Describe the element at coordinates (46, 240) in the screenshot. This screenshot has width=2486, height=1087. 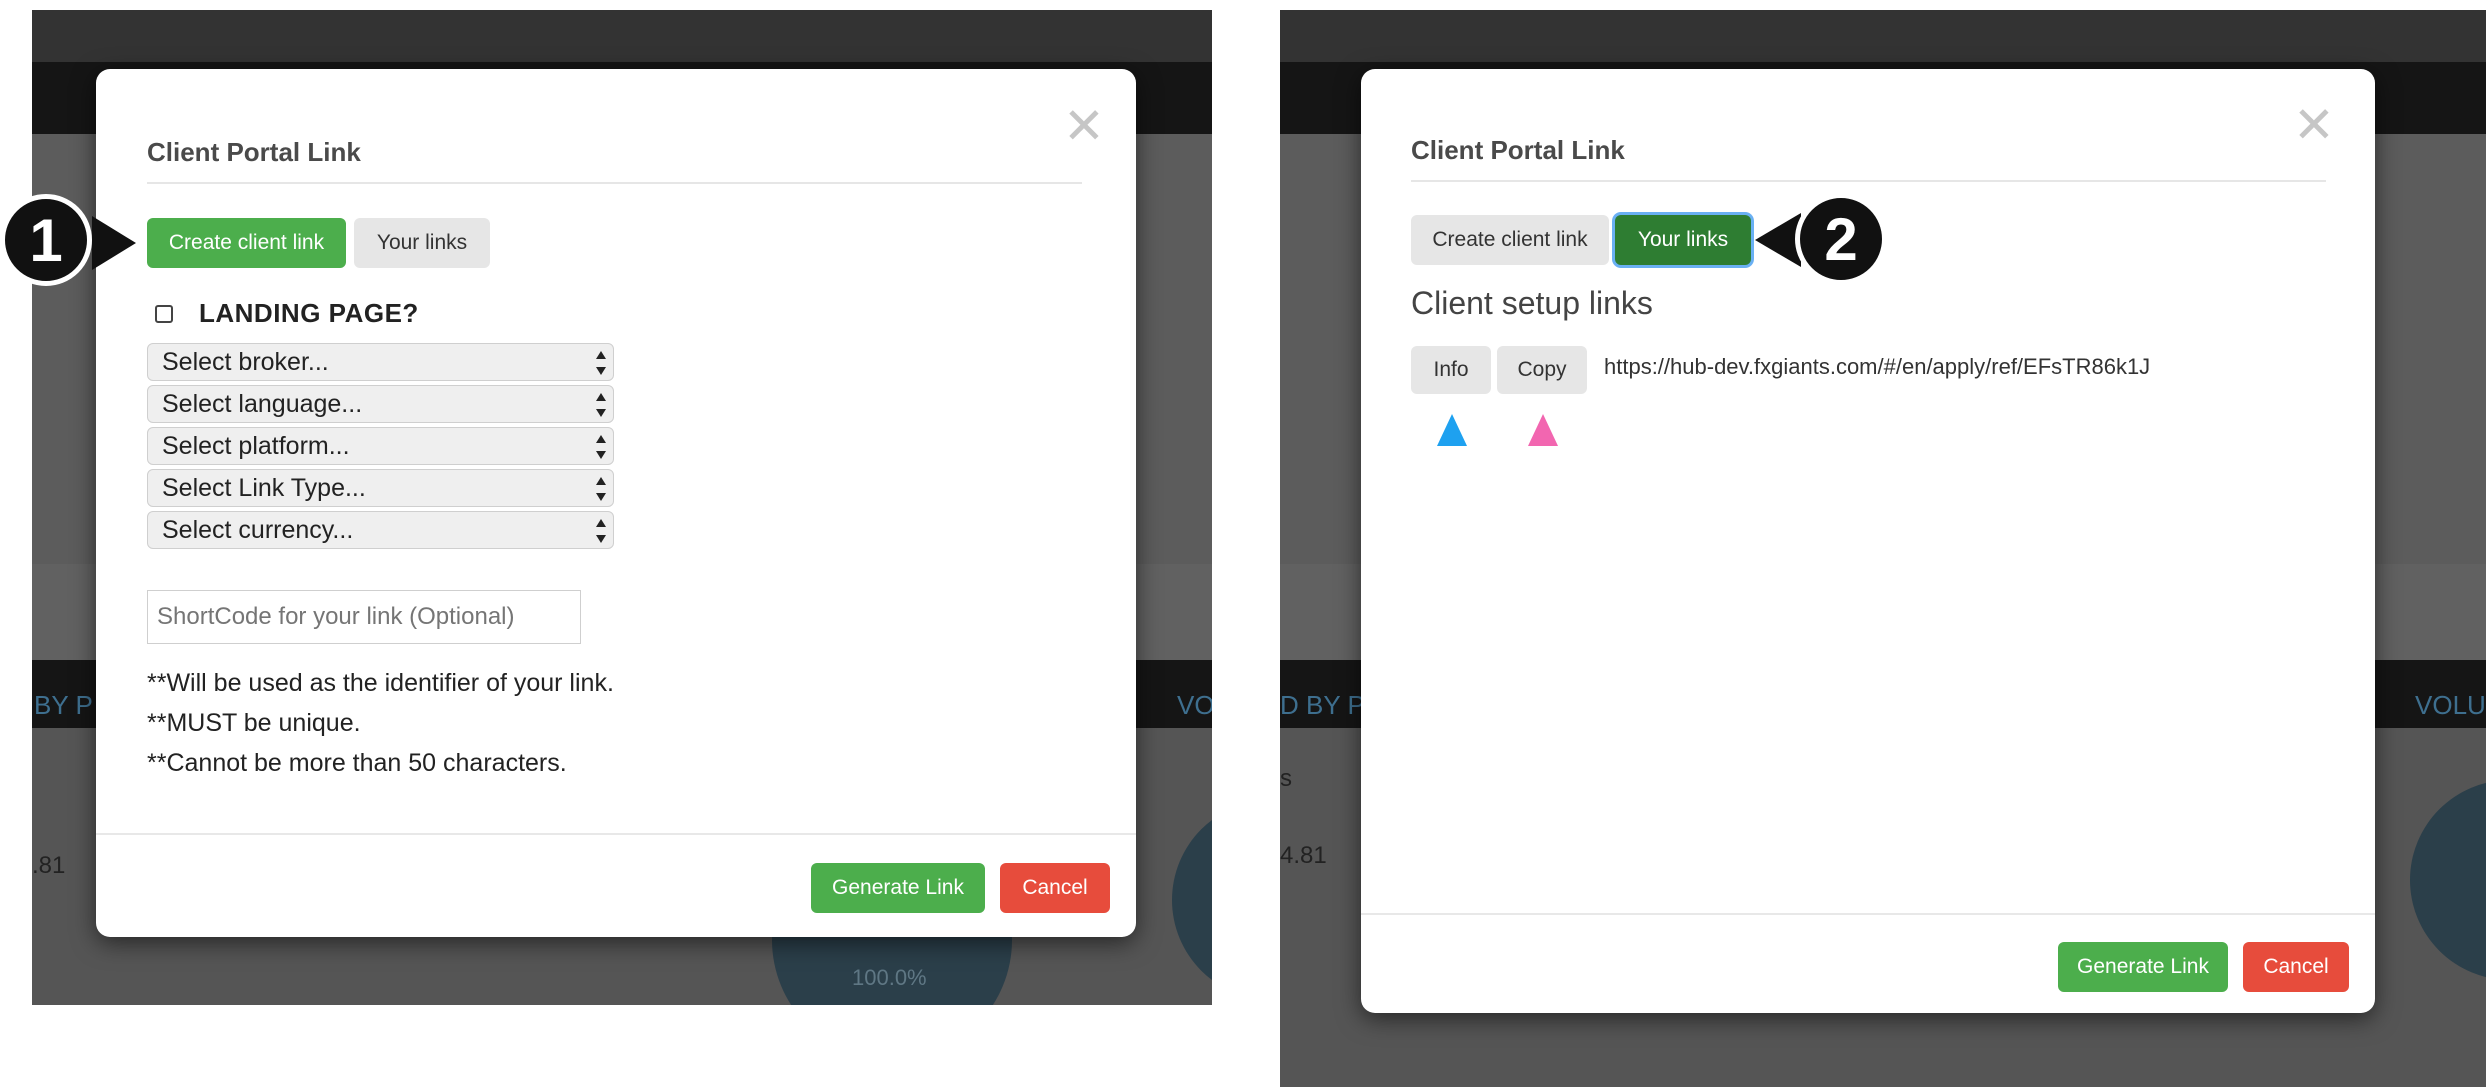
I see `step-badge-1: 1` at that location.